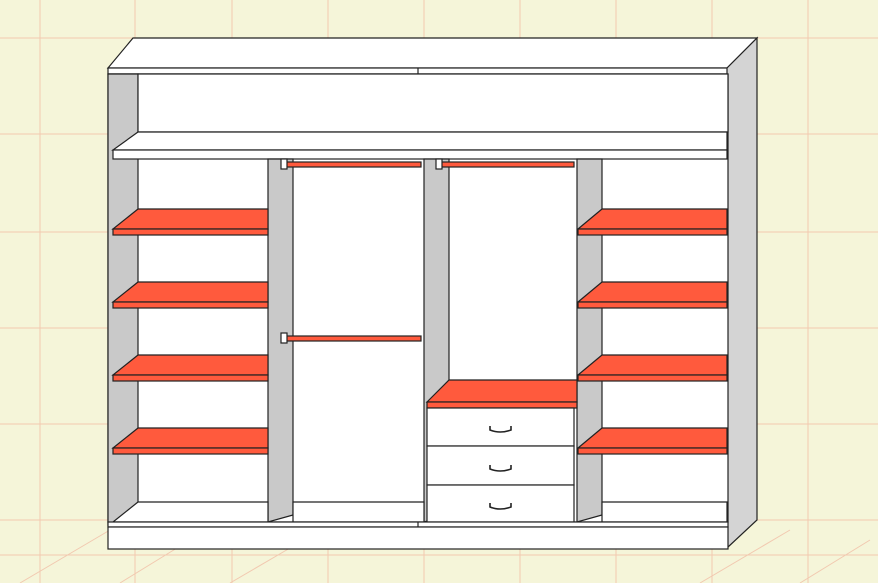 The image size is (878, 583). Describe the element at coordinates (190, 512) in the screenshot. I see `bottom-shelf` at that location.